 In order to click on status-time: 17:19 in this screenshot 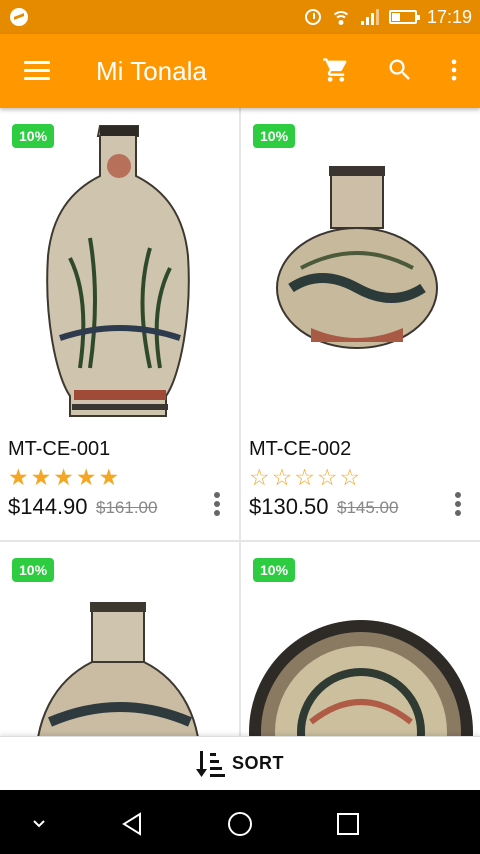, I will do `click(449, 16)`.